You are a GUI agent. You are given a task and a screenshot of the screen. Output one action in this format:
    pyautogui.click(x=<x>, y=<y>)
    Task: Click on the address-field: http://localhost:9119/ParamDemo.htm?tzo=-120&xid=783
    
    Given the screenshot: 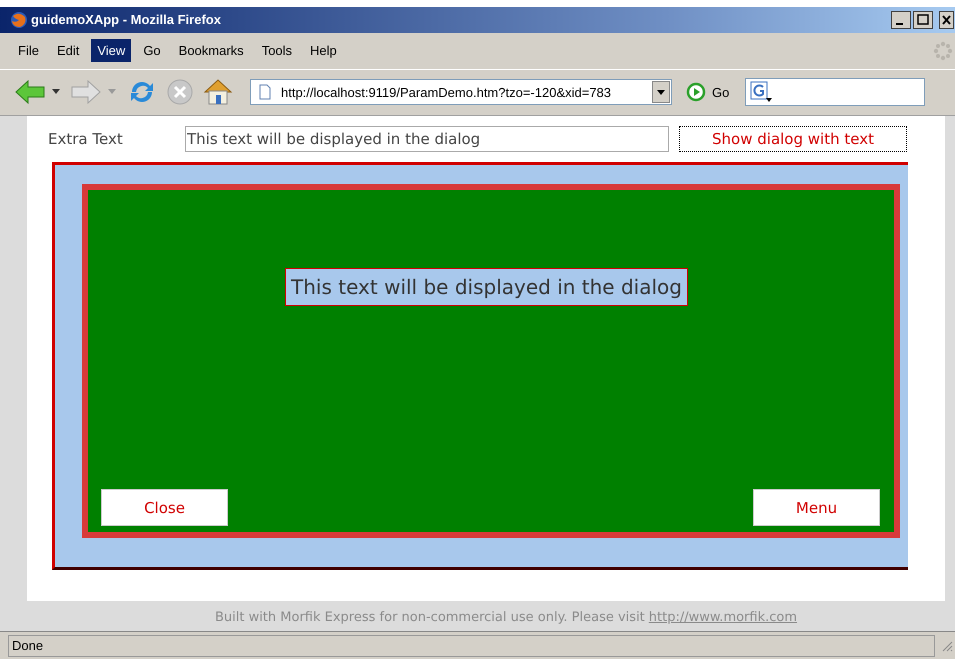 What is the action you would take?
    pyautogui.click(x=461, y=92)
    